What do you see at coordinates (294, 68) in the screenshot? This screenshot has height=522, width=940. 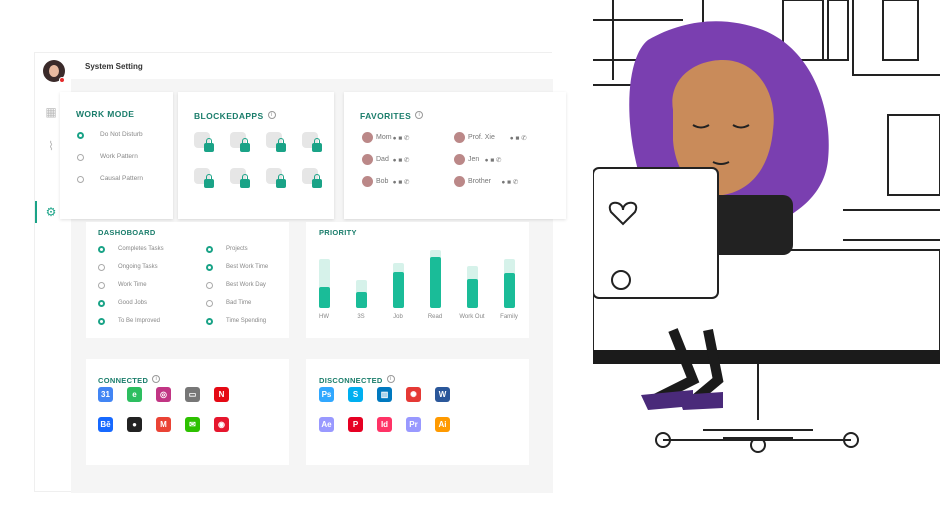 I see `top-bar: System Setting` at bounding box center [294, 68].